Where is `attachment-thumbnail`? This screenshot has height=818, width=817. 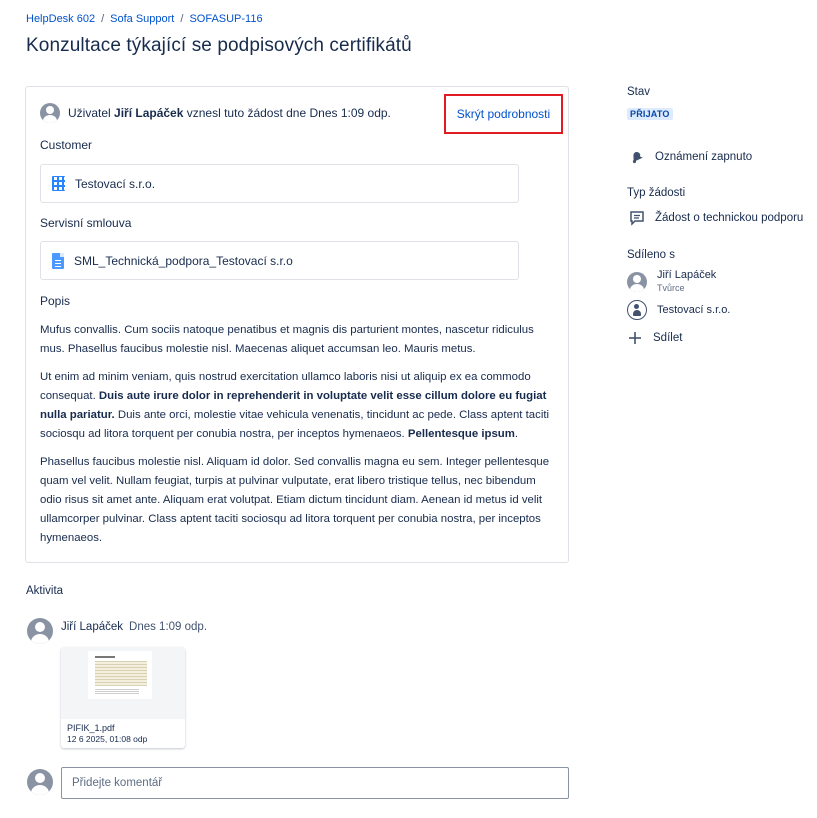 attachment-thumbnail is located at coordinates (123, 683).